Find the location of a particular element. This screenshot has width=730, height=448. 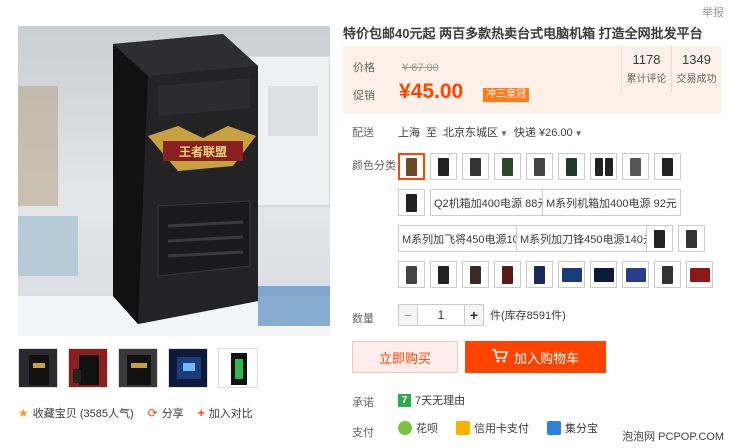

destination-value: 北京东城区 is located at coordinates (470, 133).